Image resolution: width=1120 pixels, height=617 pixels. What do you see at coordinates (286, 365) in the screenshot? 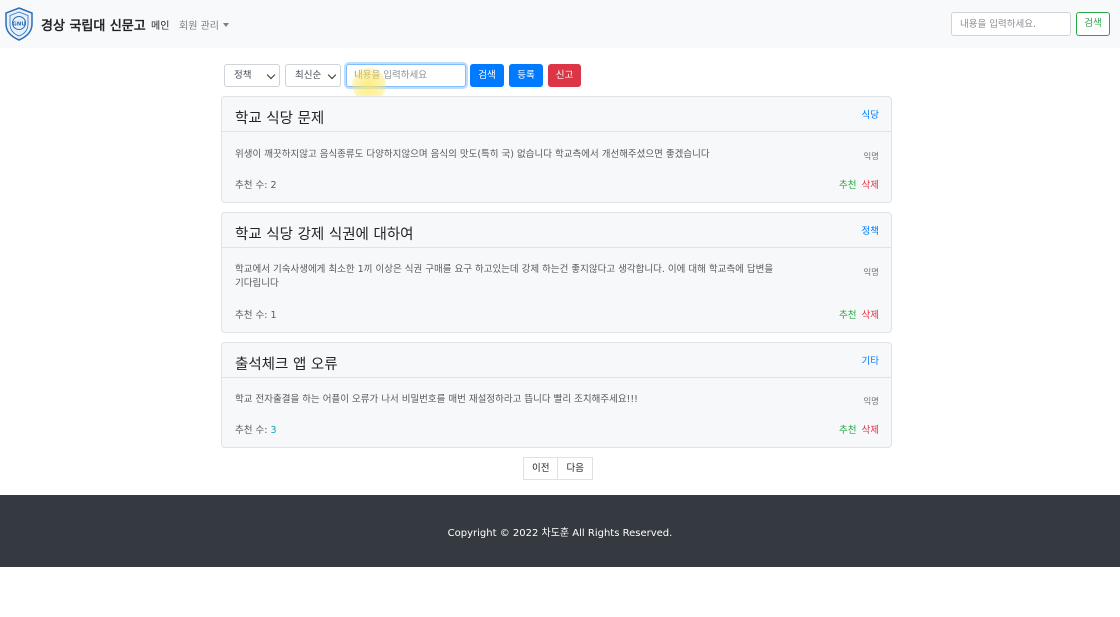
I see `post-title: 출석체크 앱 오류` at bounding box center [286, 365].